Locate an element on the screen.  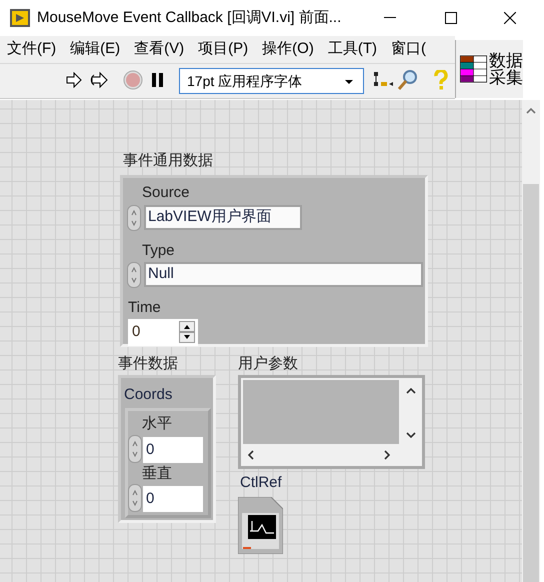
dropdown-caret-icon is located at coordinates (349, 82).